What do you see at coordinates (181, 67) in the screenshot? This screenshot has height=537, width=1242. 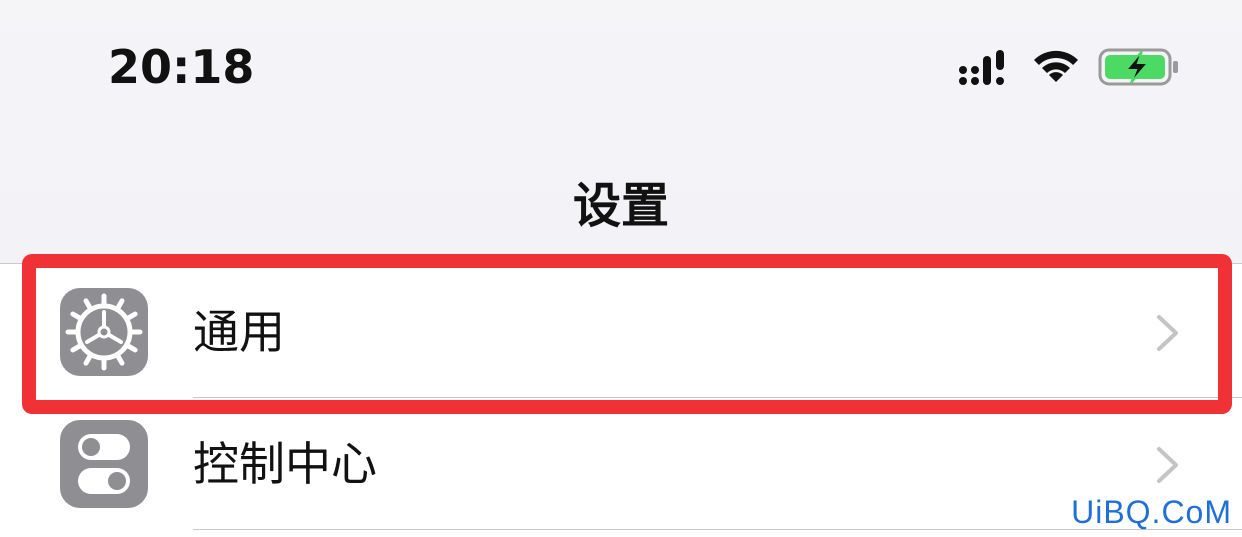 I see `status-time: 20:18` at bounding box center [181, 67].